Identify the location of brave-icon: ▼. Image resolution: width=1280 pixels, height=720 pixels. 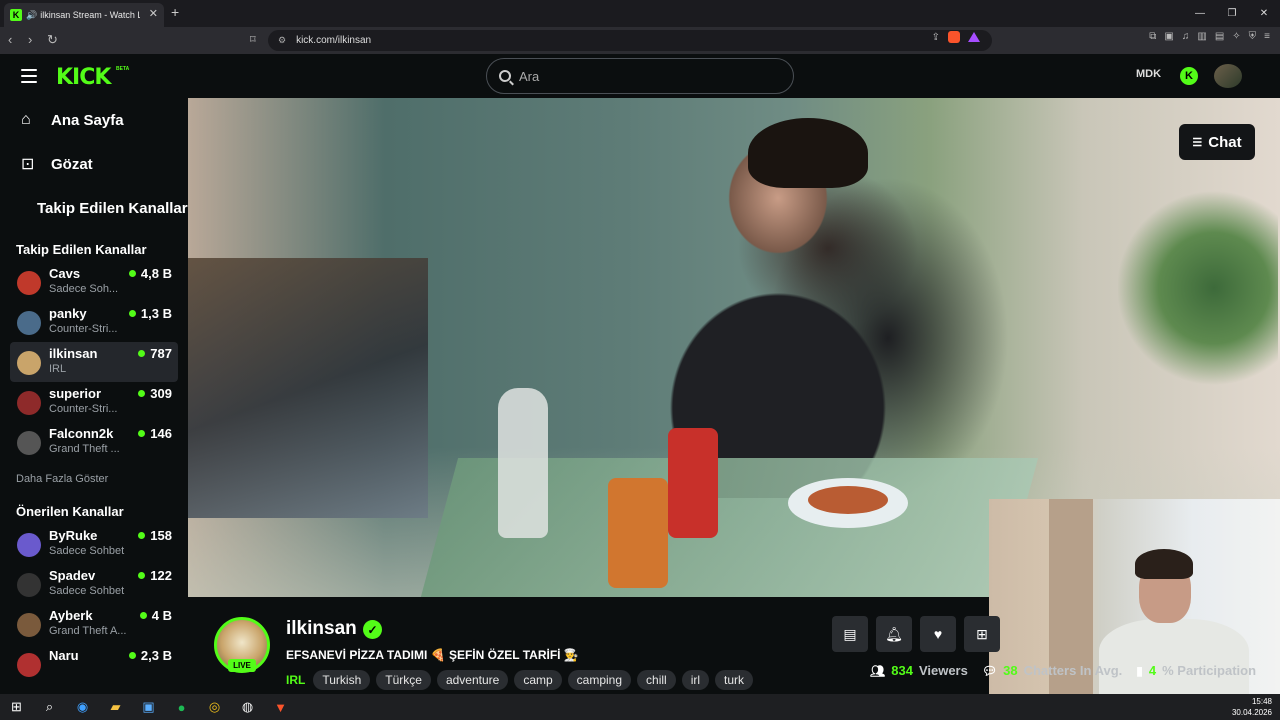
(280, 707).